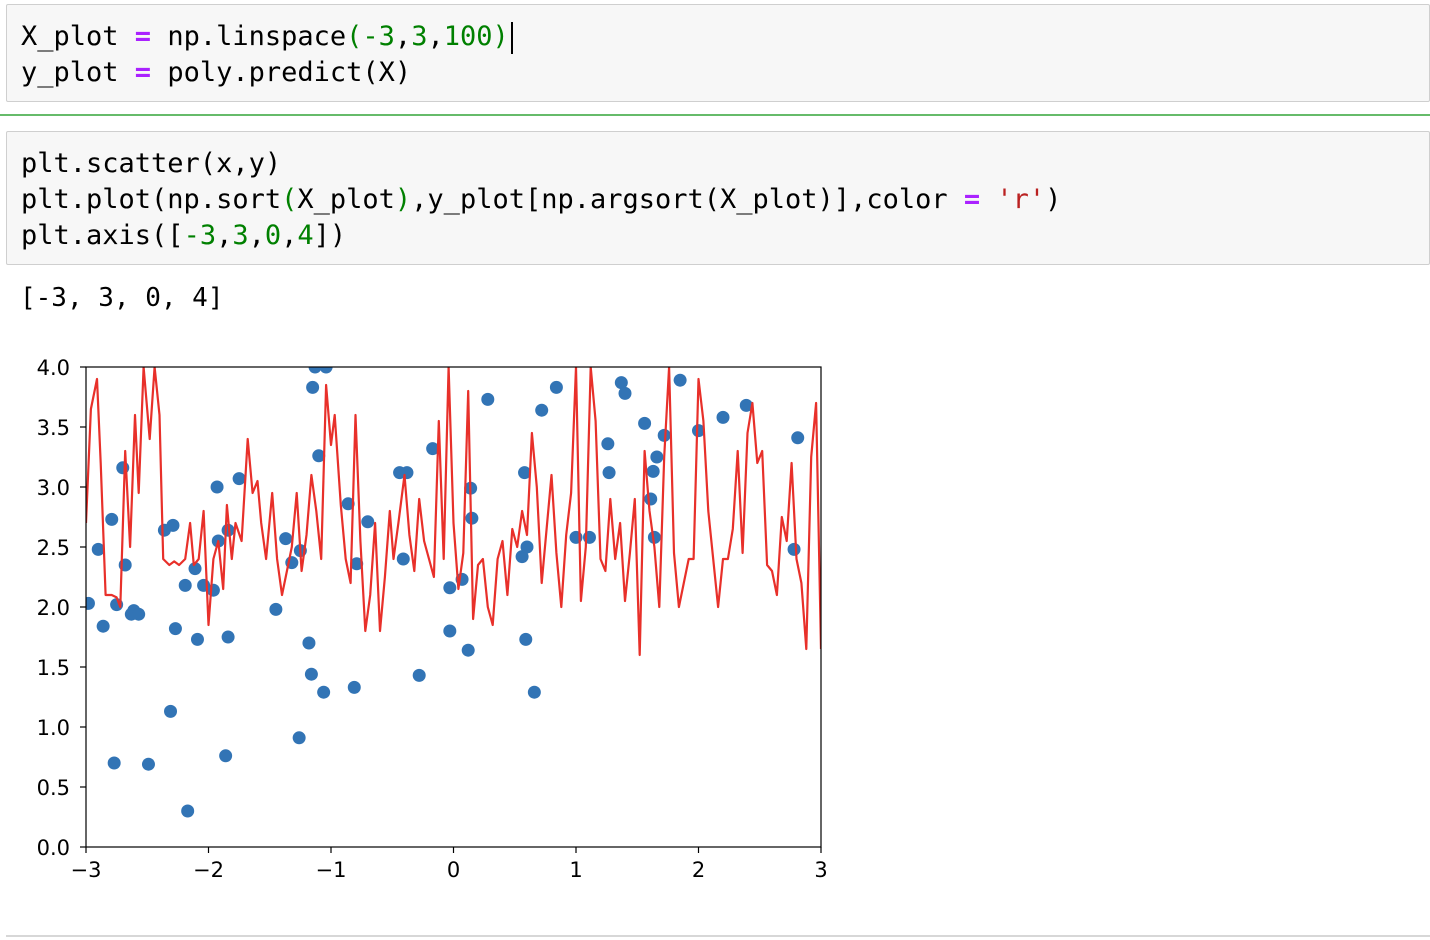 Image resolution: width=1430 pixels, height=940 pixels. What do you see at coordinates (86, 870) in the screenshot?
I see `x-tick-label: −3` at bounding box center [86, 870].